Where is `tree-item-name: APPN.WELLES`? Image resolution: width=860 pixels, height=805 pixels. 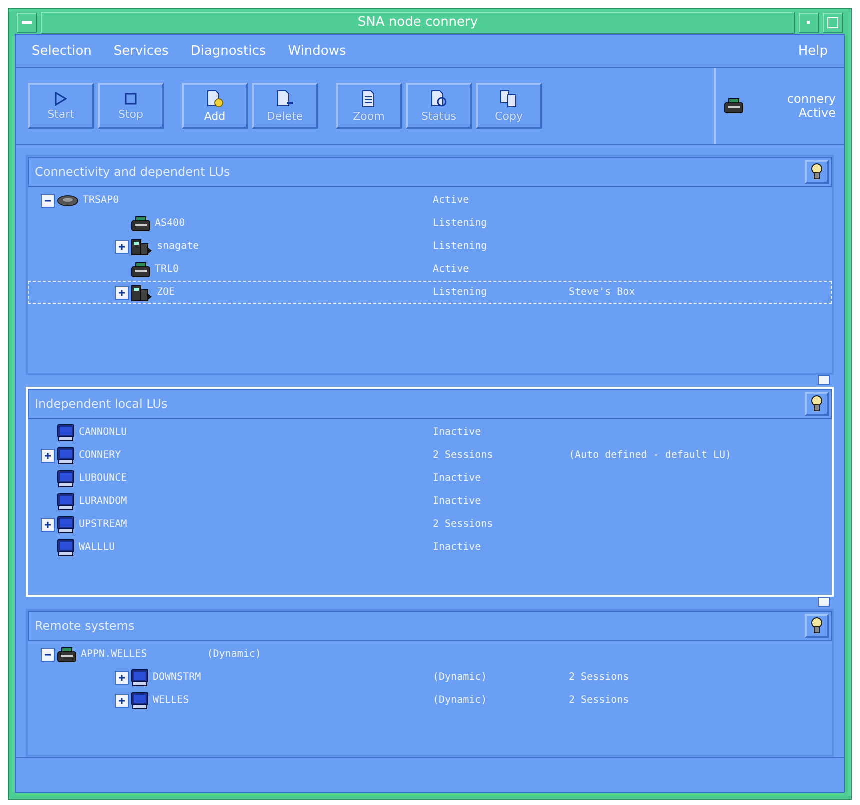
tree-item-name: APPN.WELLES is located at coordinates (114, 654).